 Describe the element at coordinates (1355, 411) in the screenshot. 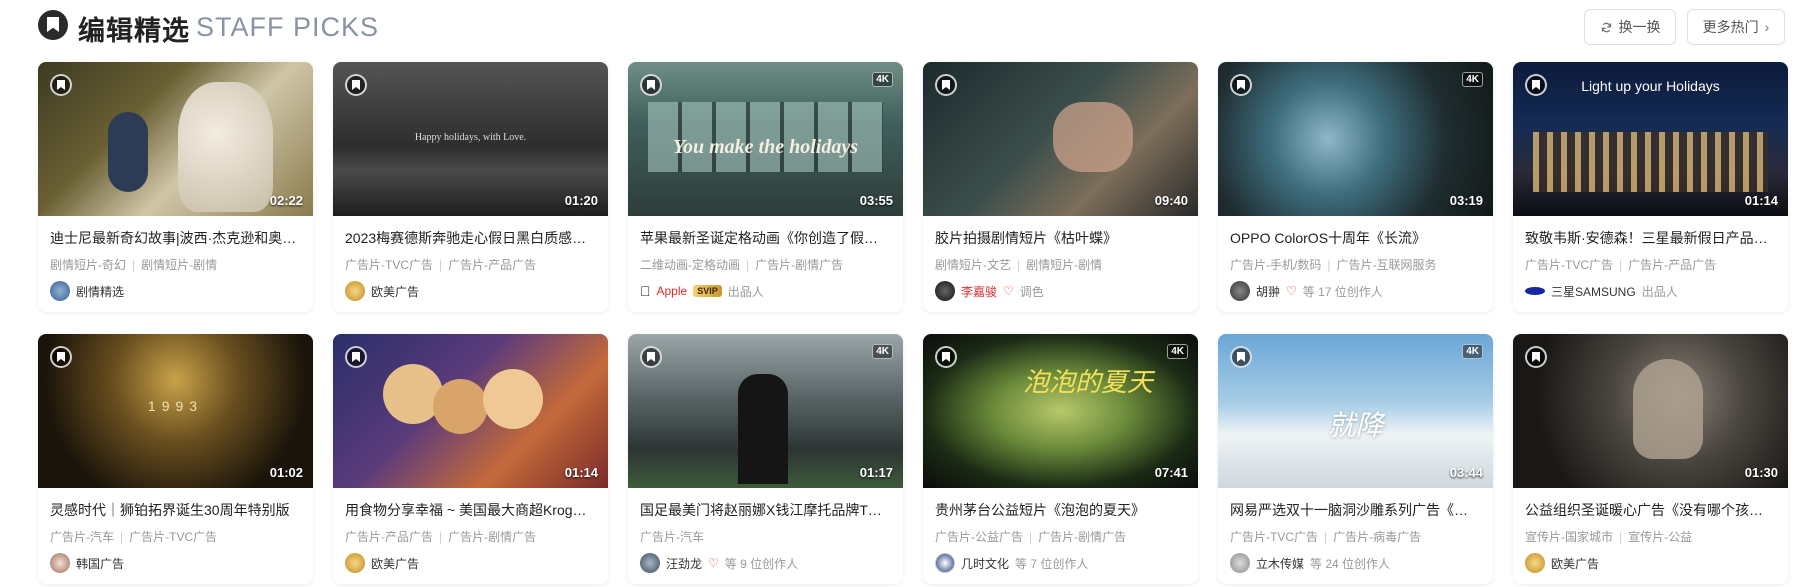

I see `video-thumbnail: 就降 4K 03:44` at that location.